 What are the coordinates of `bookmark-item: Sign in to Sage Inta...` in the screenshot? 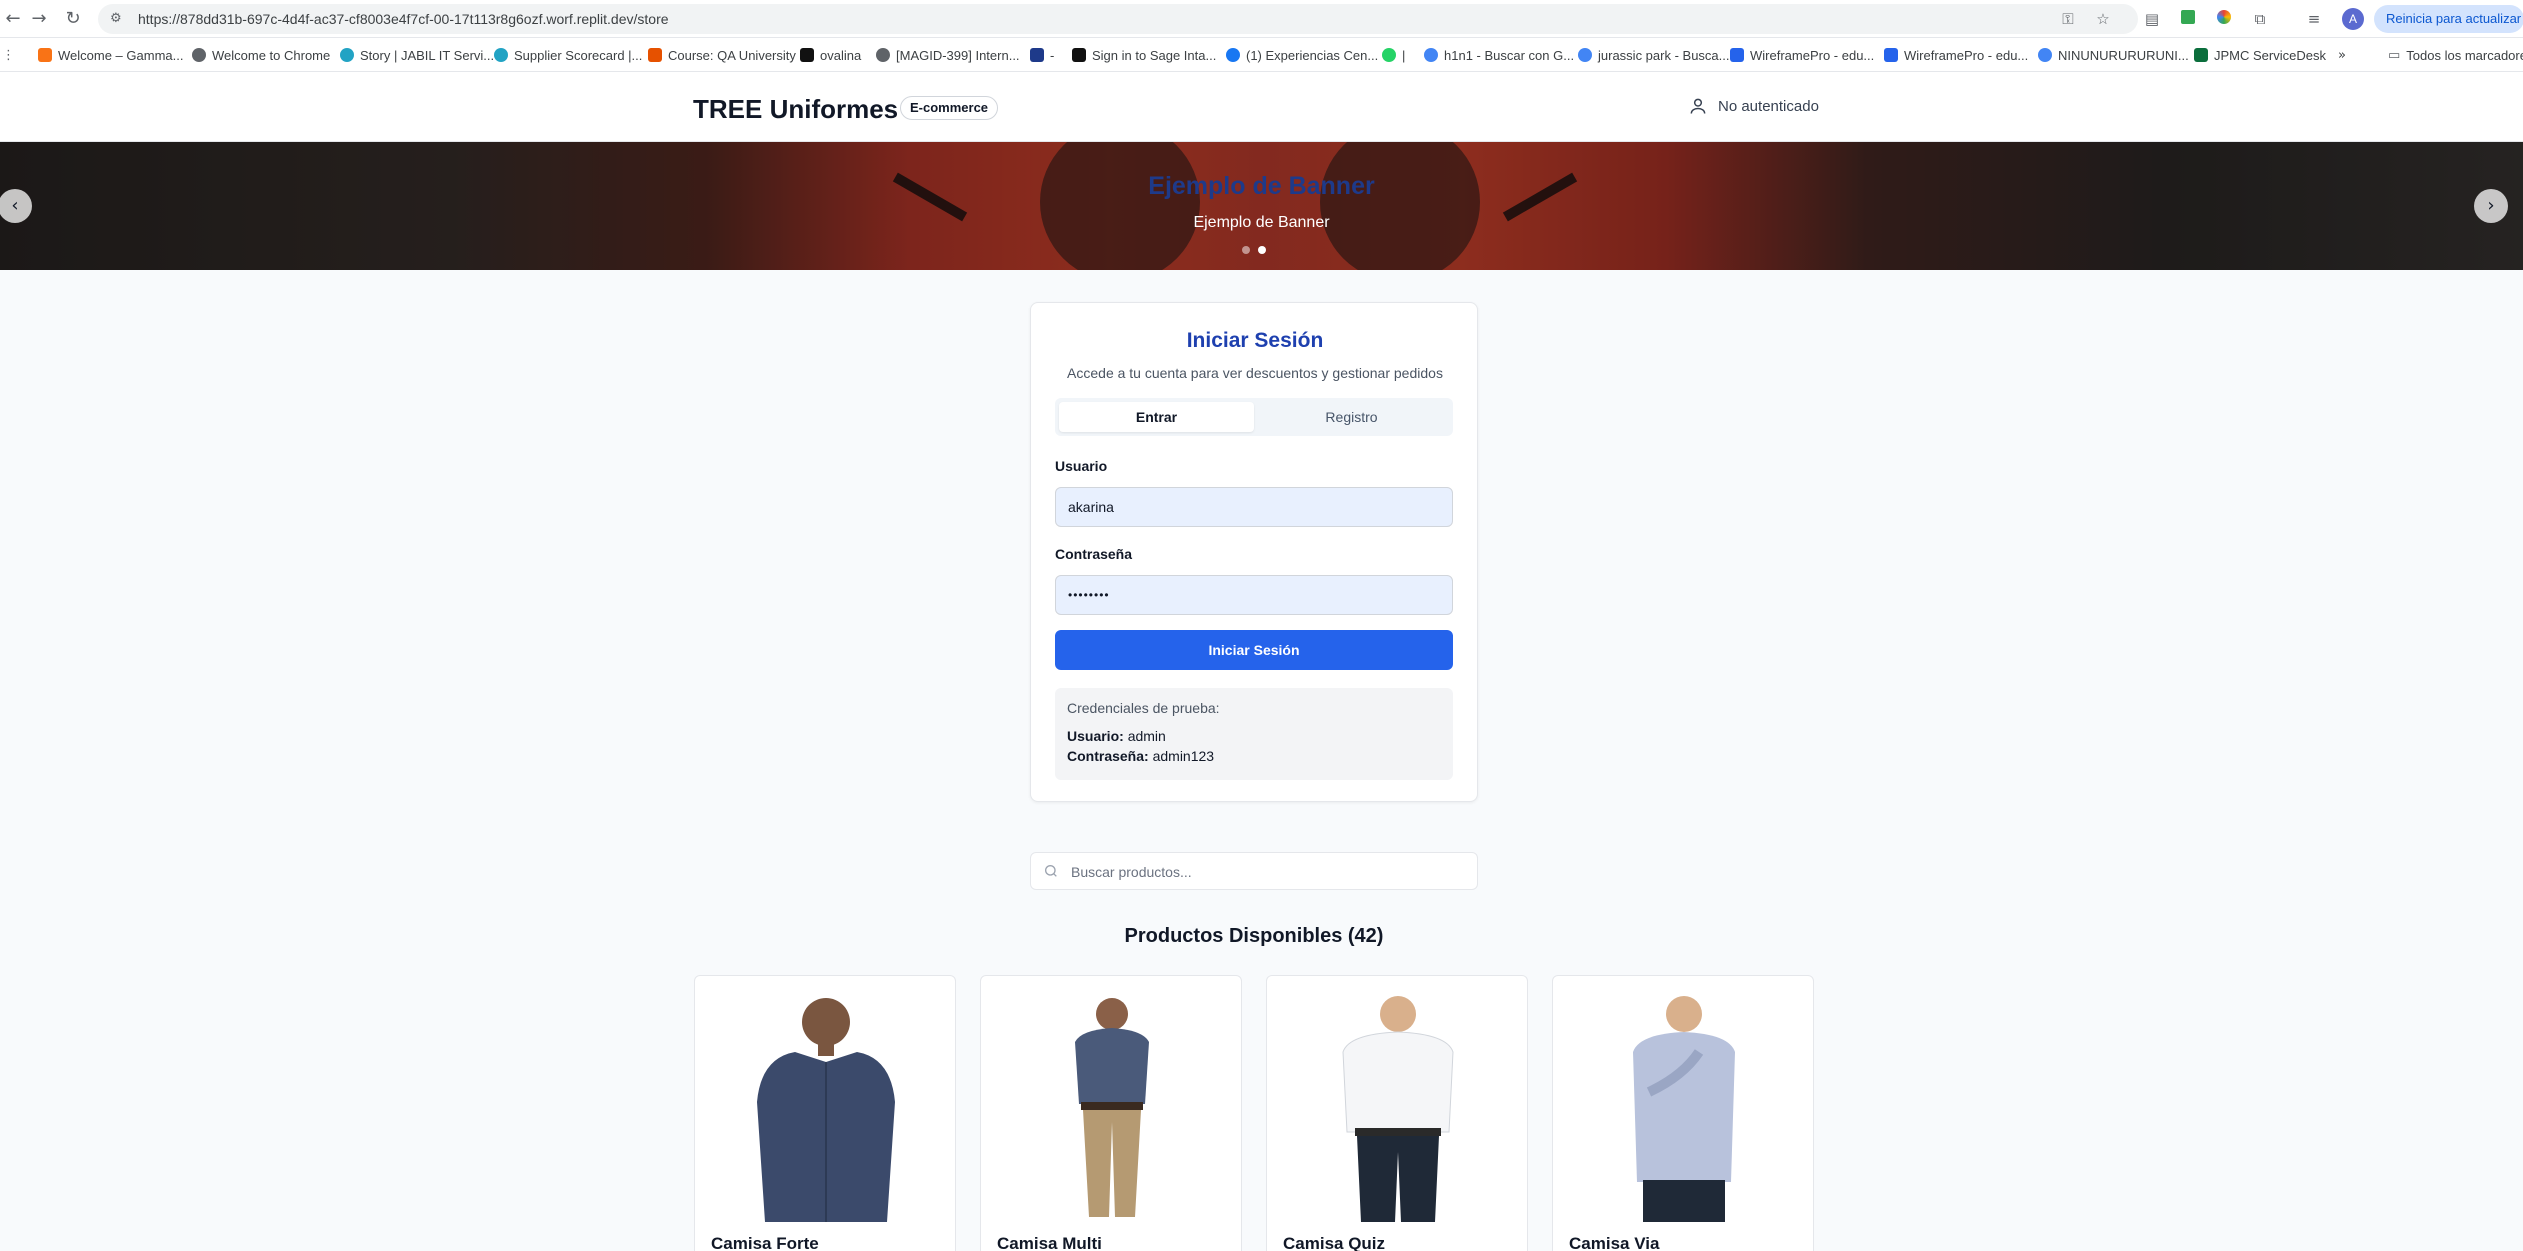 It's located at (1144, 55).